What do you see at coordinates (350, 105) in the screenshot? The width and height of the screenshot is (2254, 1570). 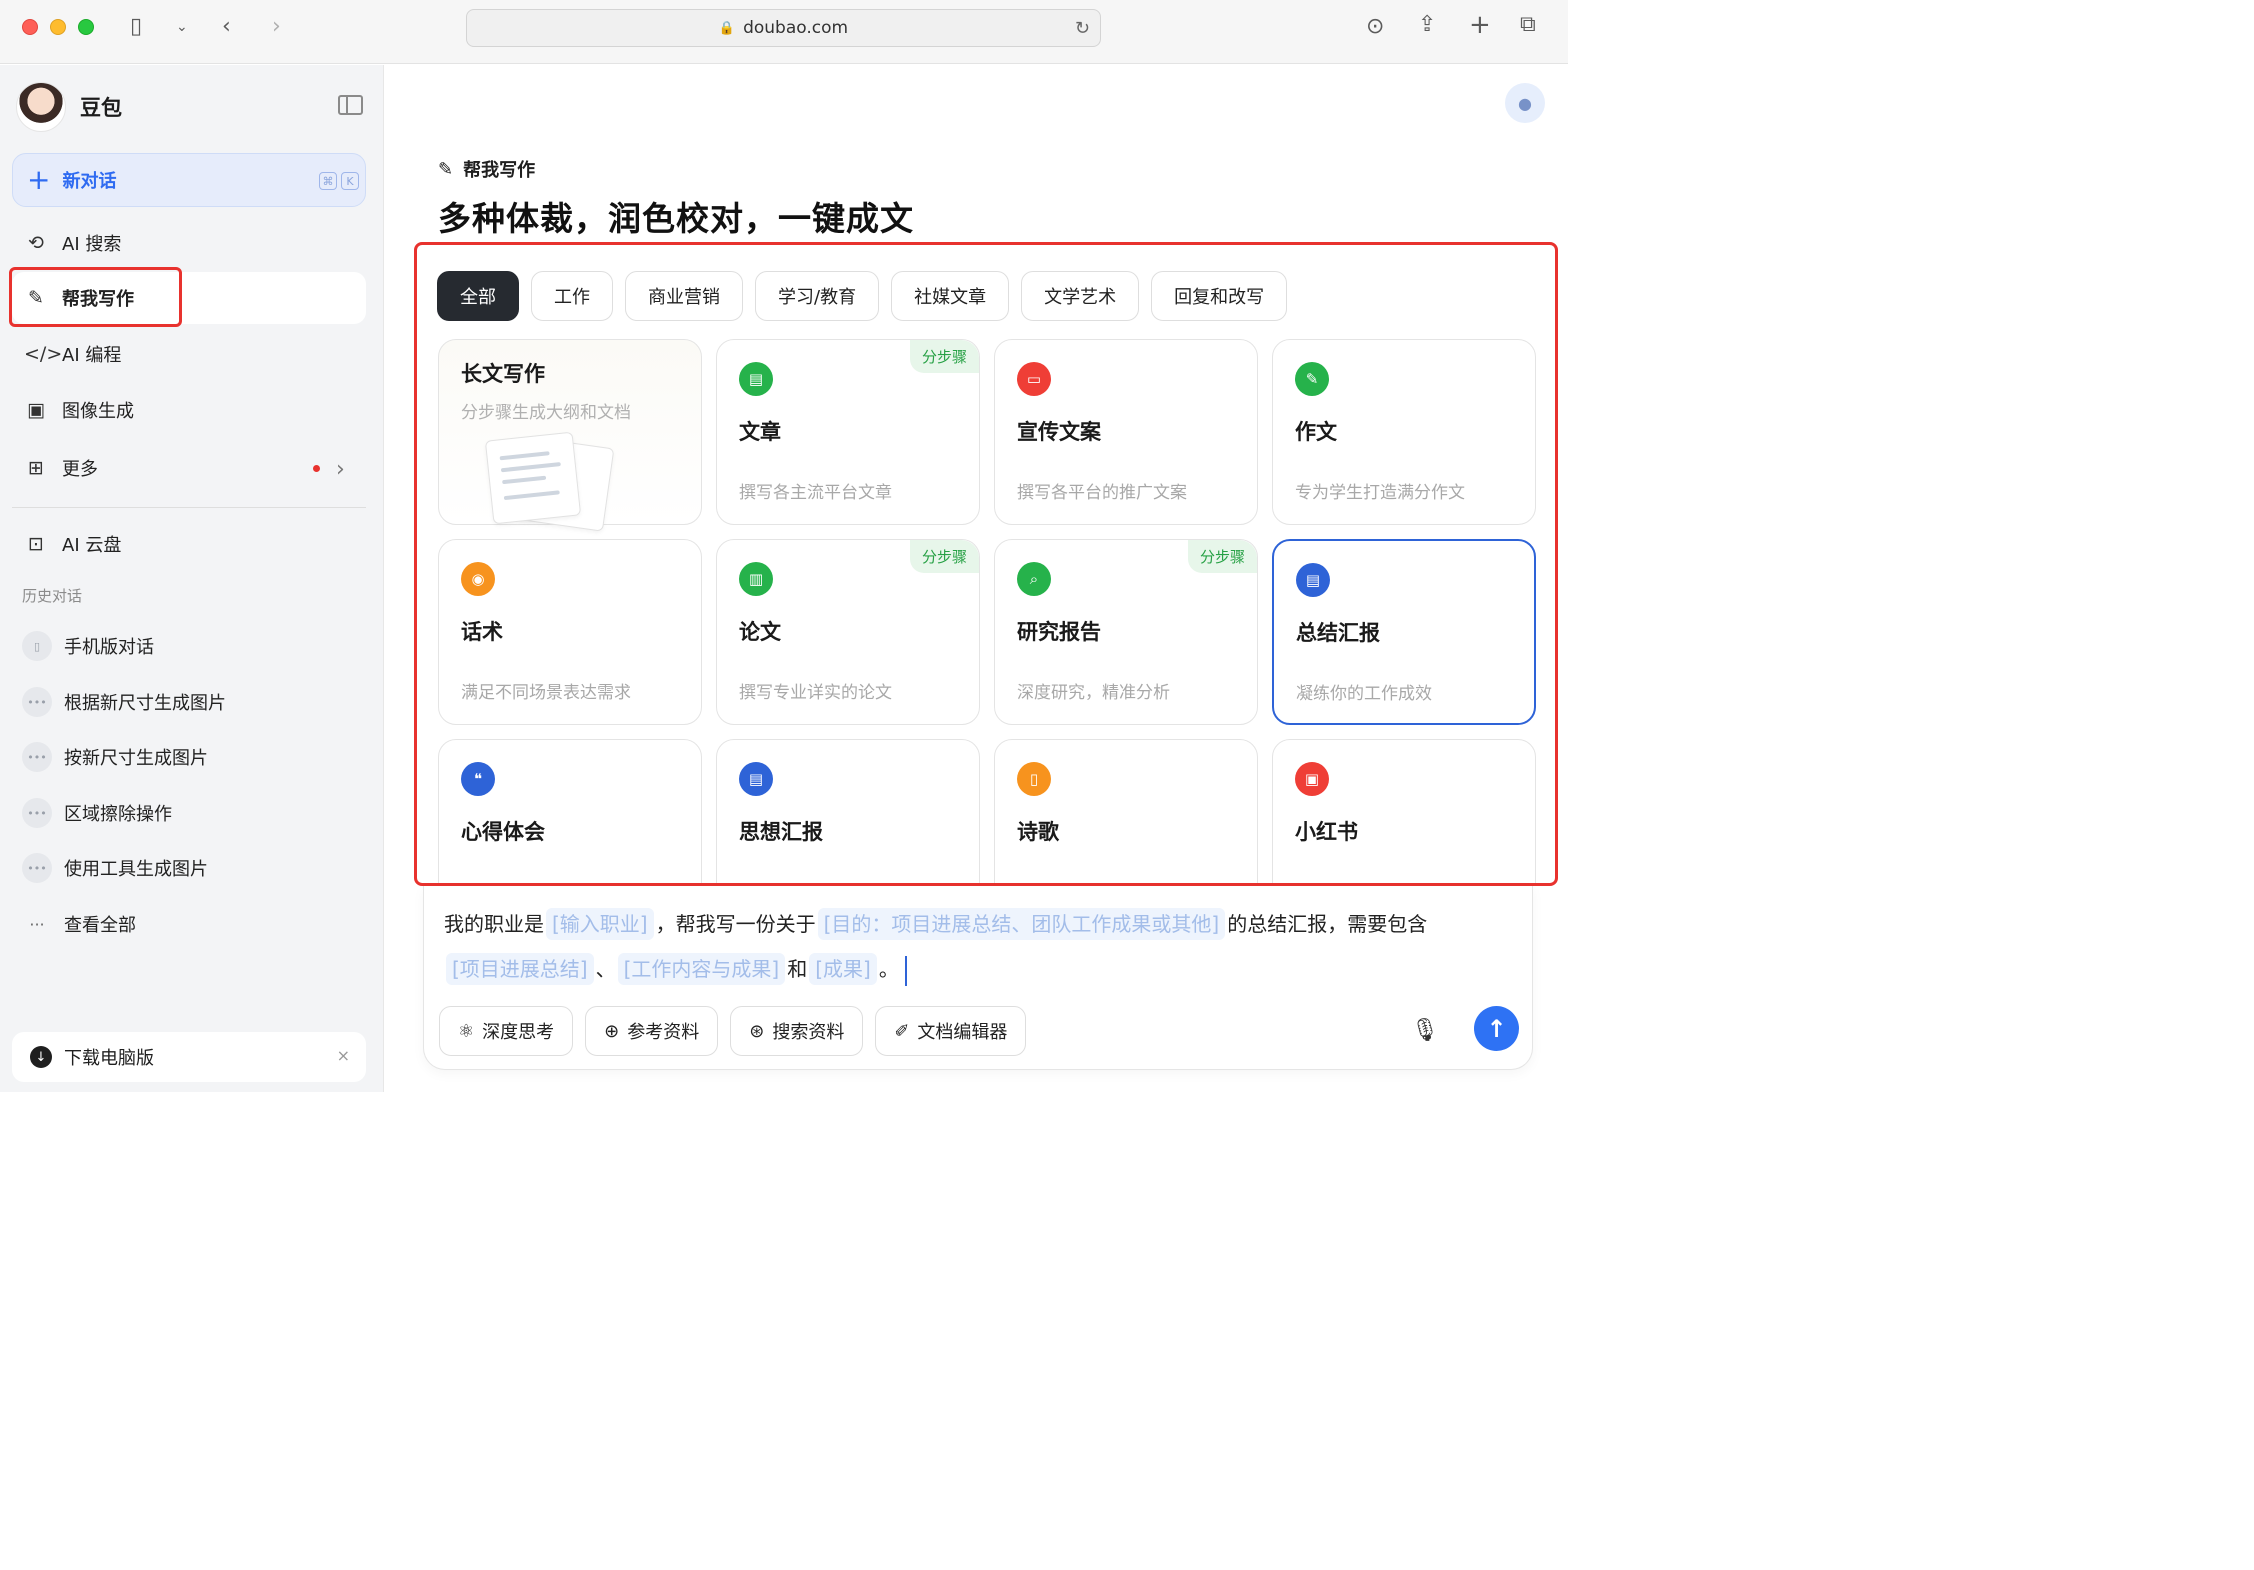 I see `collapse-sidebar-icon` at bounding box center [350, 105].